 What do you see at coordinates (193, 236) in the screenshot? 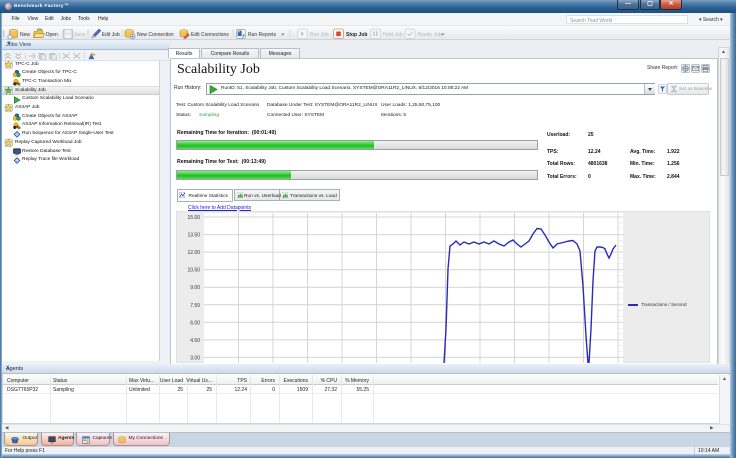
I see `svg-text: 13.50` at bounding box center [193, 236].